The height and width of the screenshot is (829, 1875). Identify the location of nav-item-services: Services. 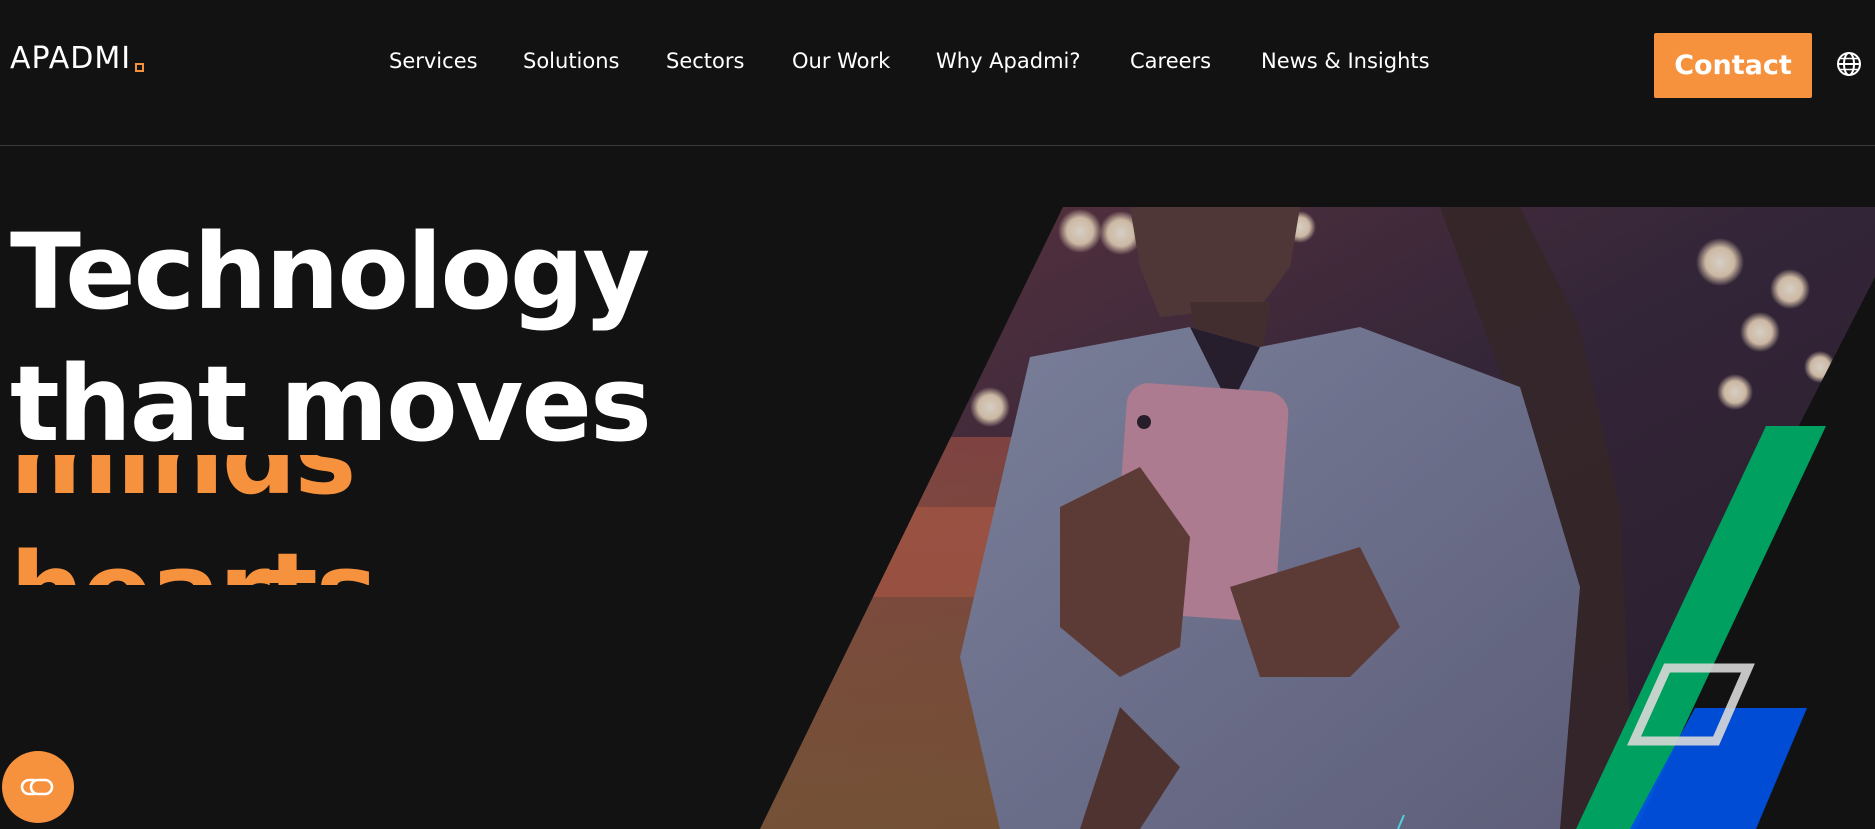
(433, 61).